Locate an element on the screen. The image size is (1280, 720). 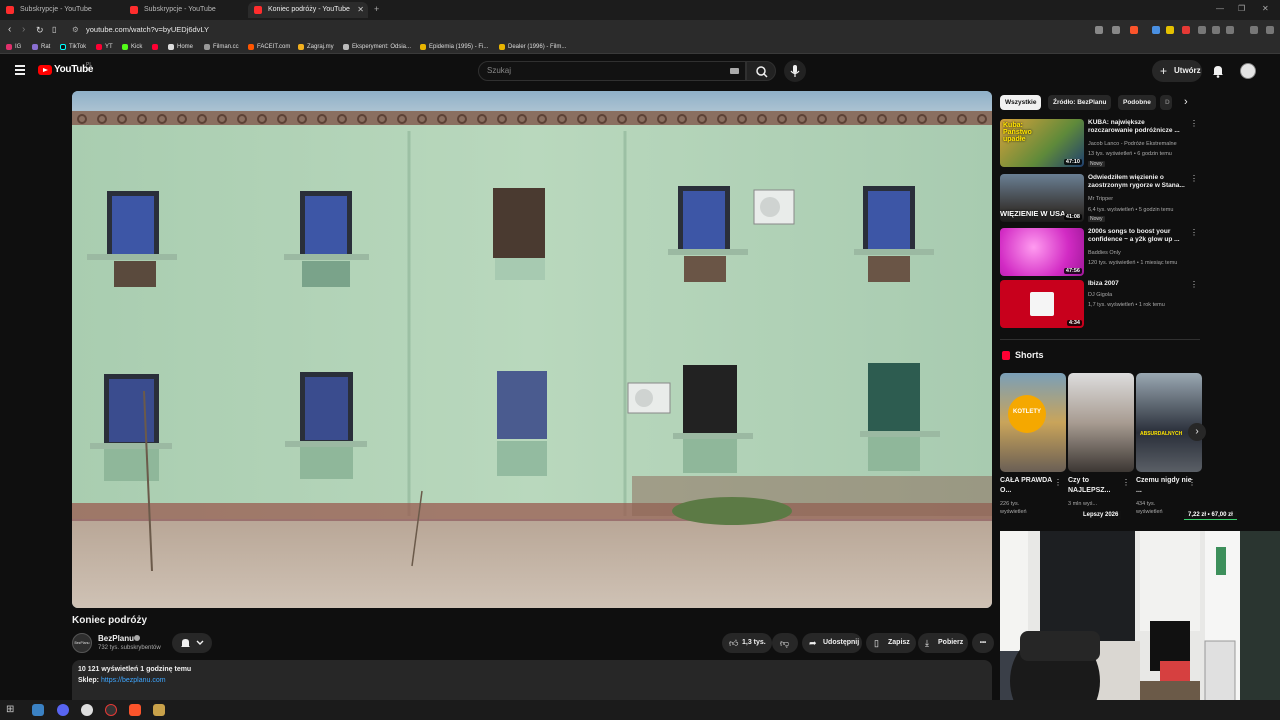
thumbnail: WIĘZIENIE W USA 41:08 is located at coordinates (1042, 198).